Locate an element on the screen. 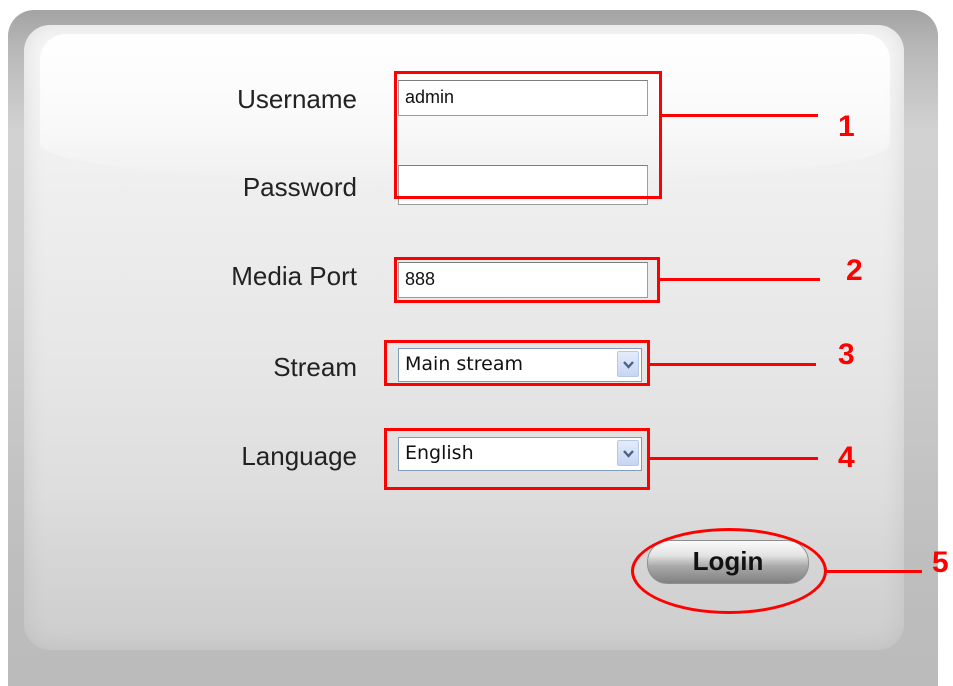 Image resolution: width=953 pixels, height=686 pixels. annotation-number-5: 5 is located at coordinates (940, 562).